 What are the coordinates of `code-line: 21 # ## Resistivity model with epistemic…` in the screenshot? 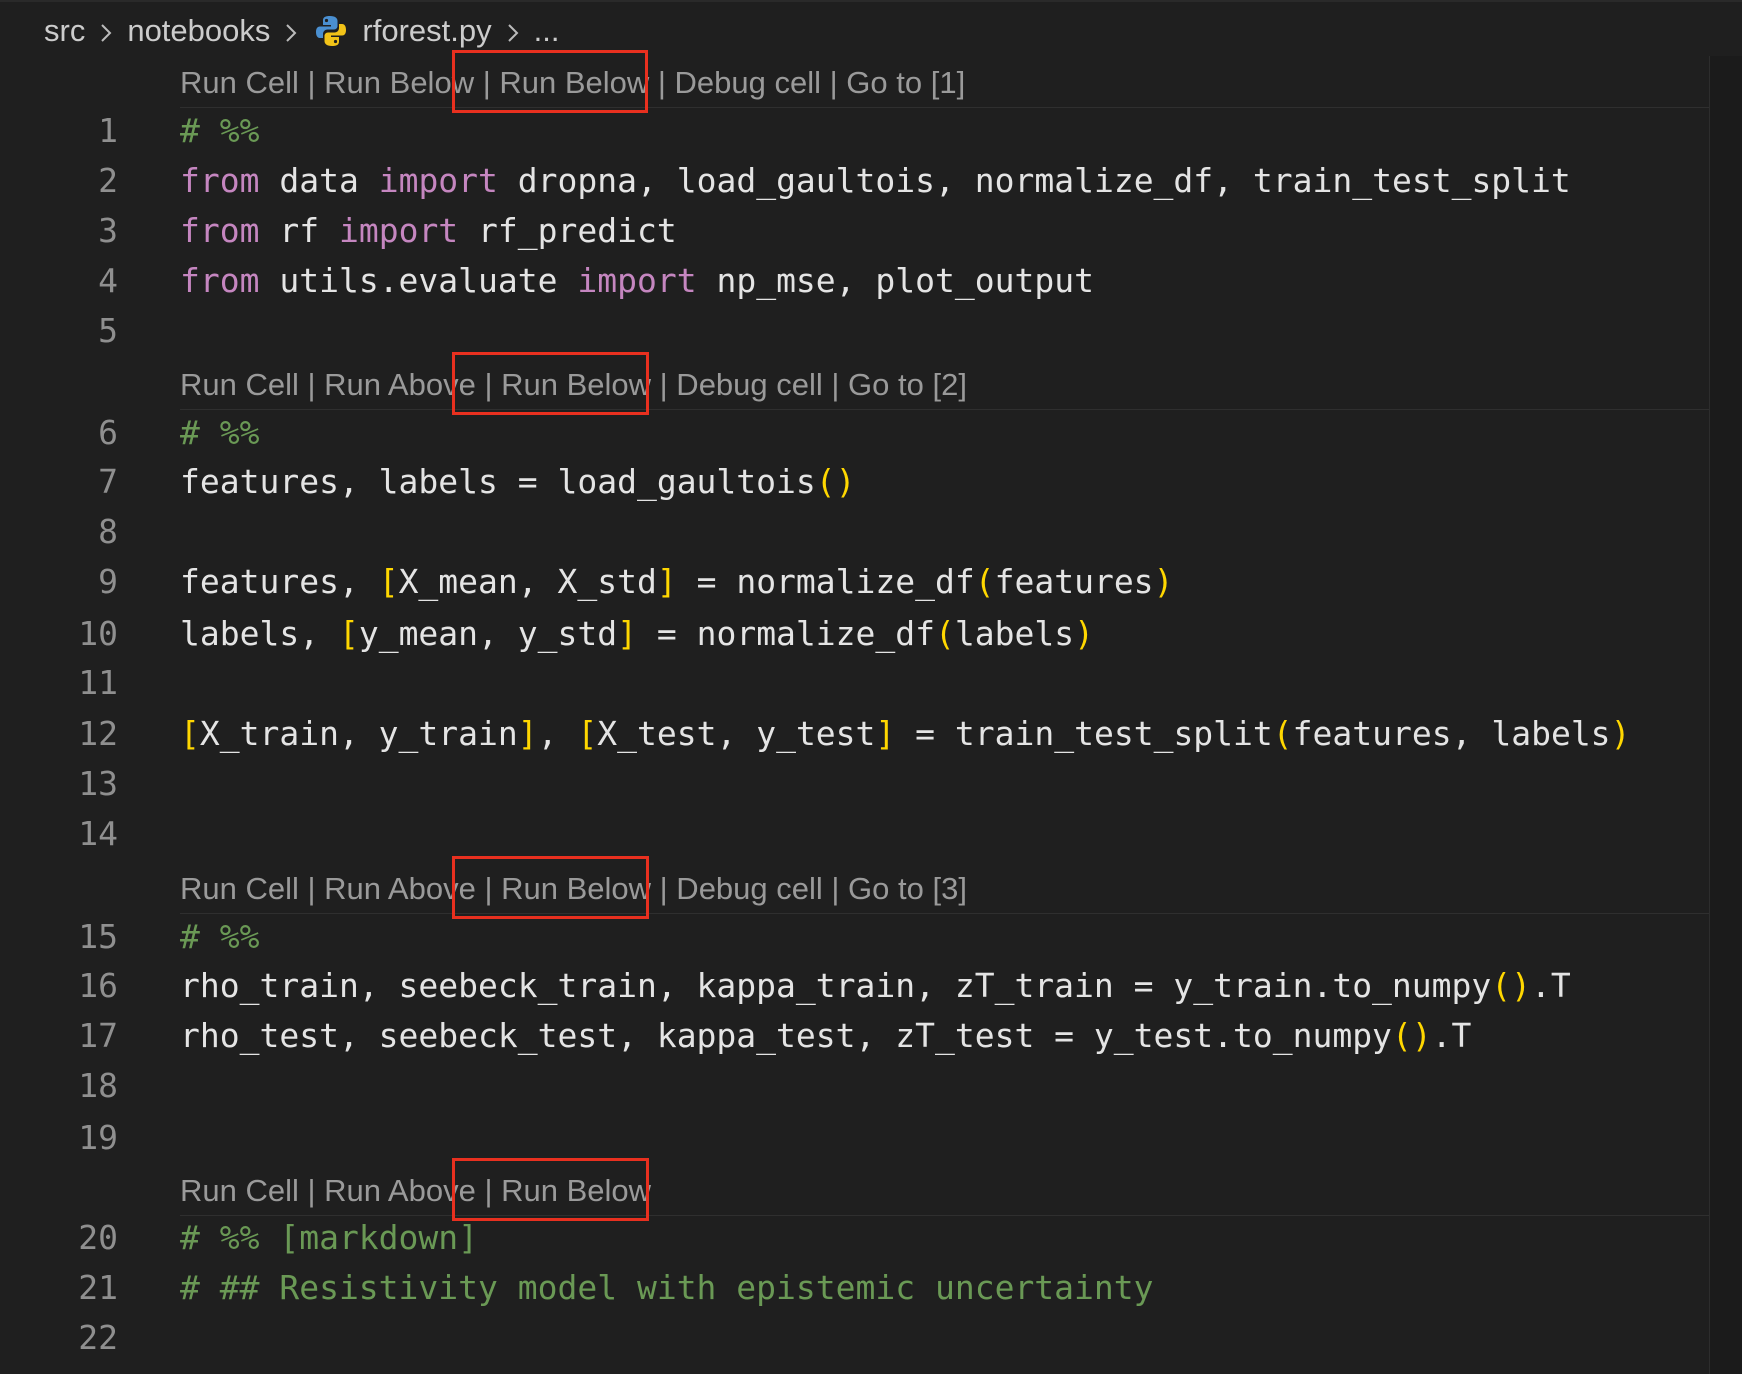 It's located at (854, 1288).